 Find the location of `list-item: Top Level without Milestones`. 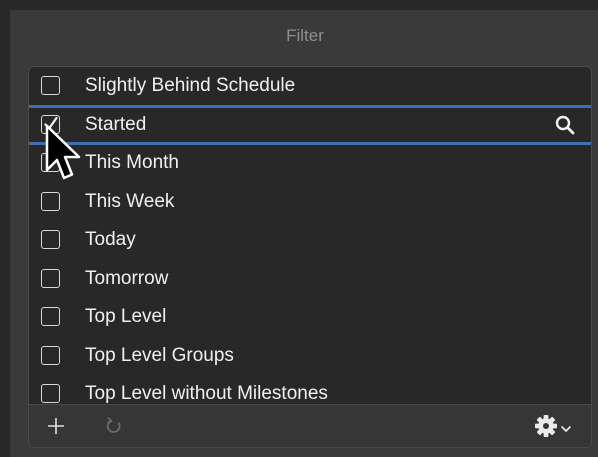

list-item: Top Level without Milestones is located at coordinates (310, 389).